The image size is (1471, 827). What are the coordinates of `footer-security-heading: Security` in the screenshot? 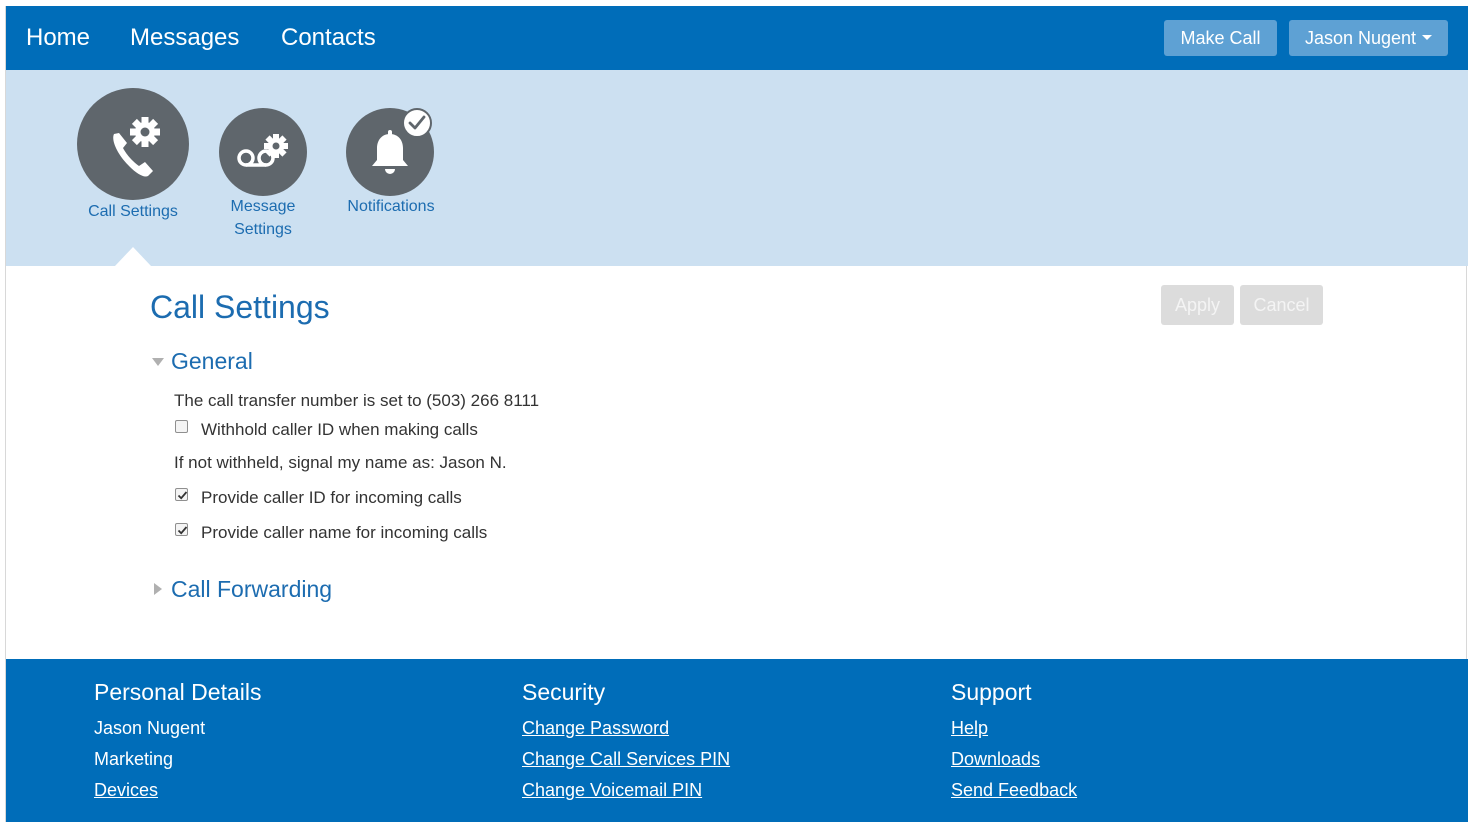 It's located at (564, 692).